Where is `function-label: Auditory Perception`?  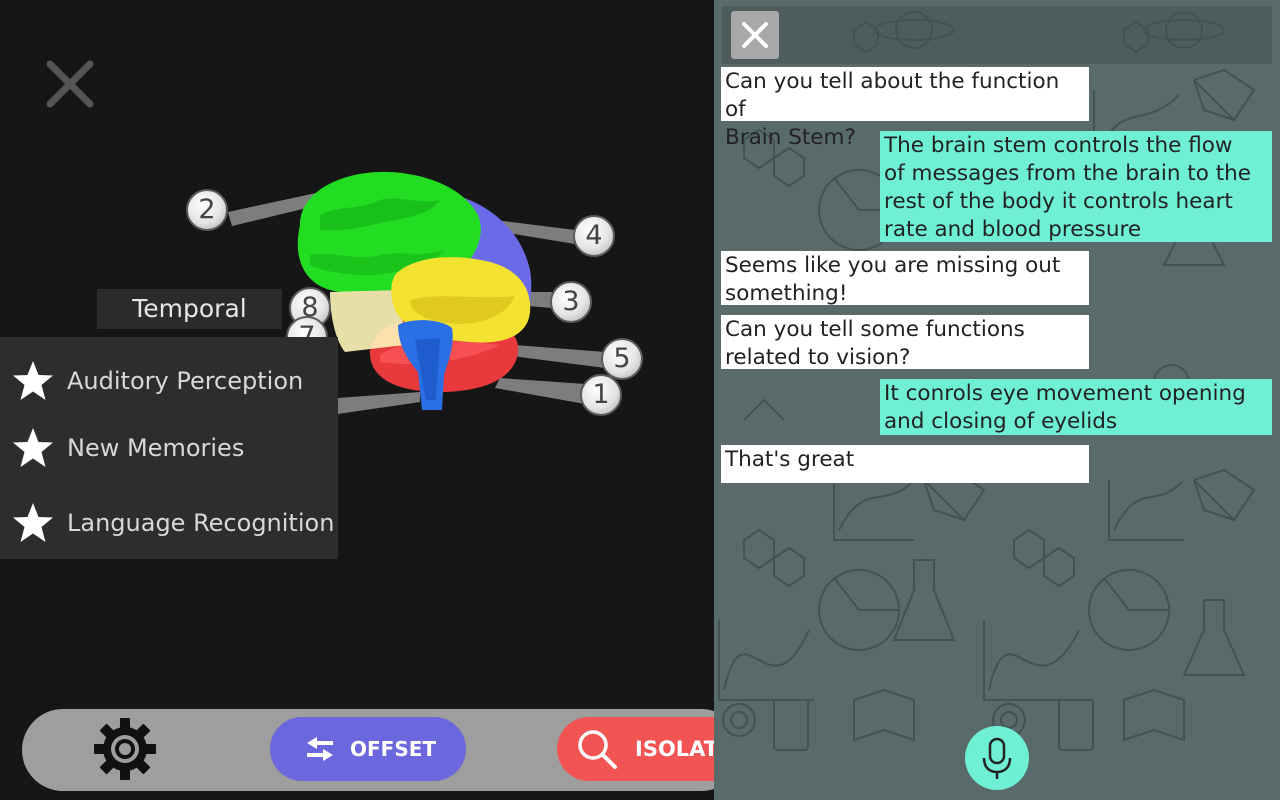
function-label: Auditory Perception is located at coordinates (185, 381).